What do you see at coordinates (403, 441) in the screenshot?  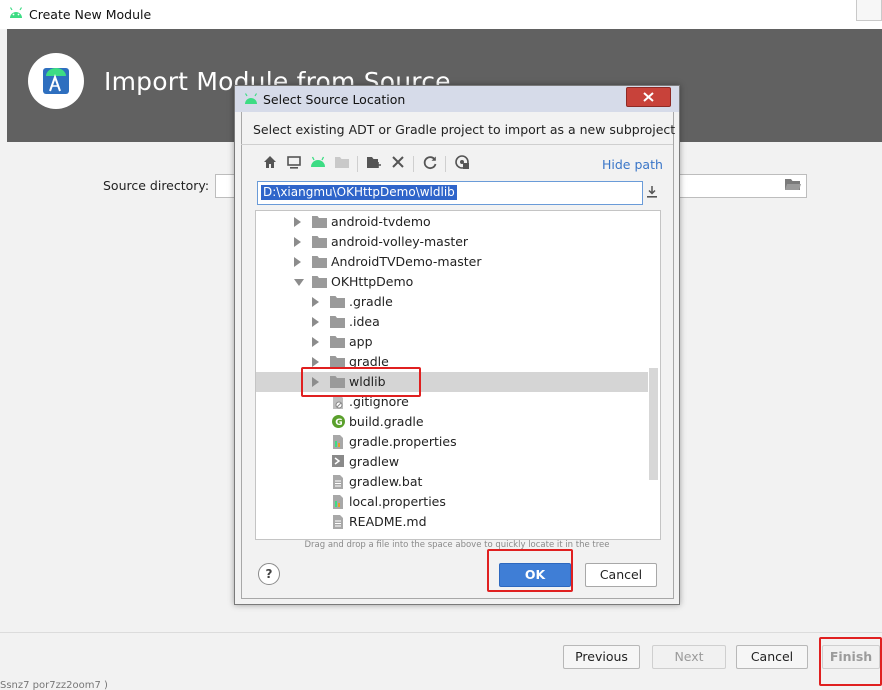 I see `tree-row-label: gradle.properties` at bounding box center [403, 441].